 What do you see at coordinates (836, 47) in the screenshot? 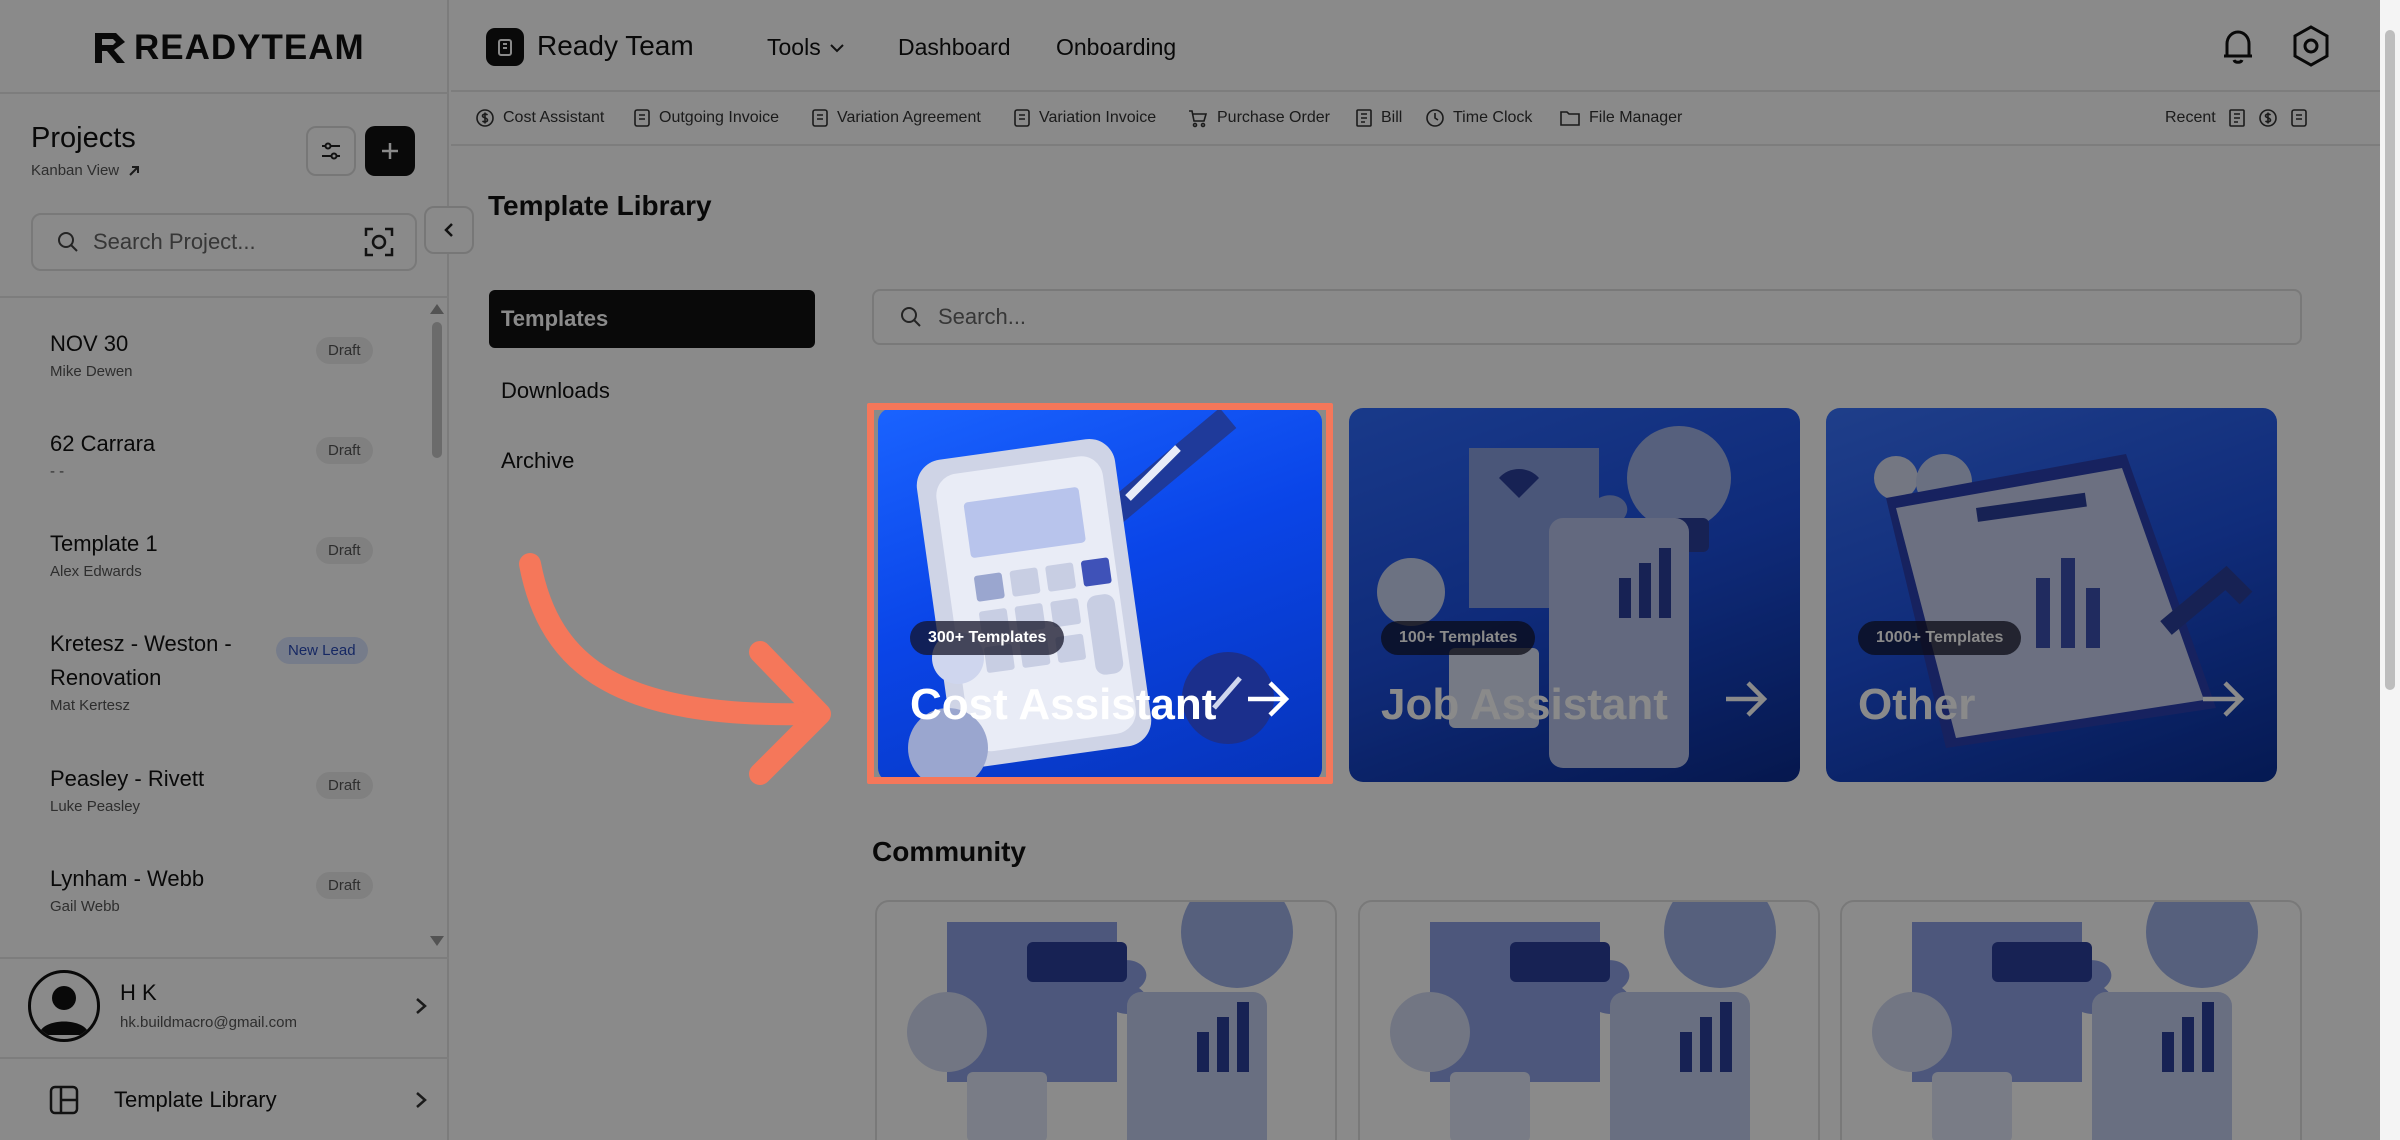
I see `chevron-down-icon` at bounding box center [836, 47].